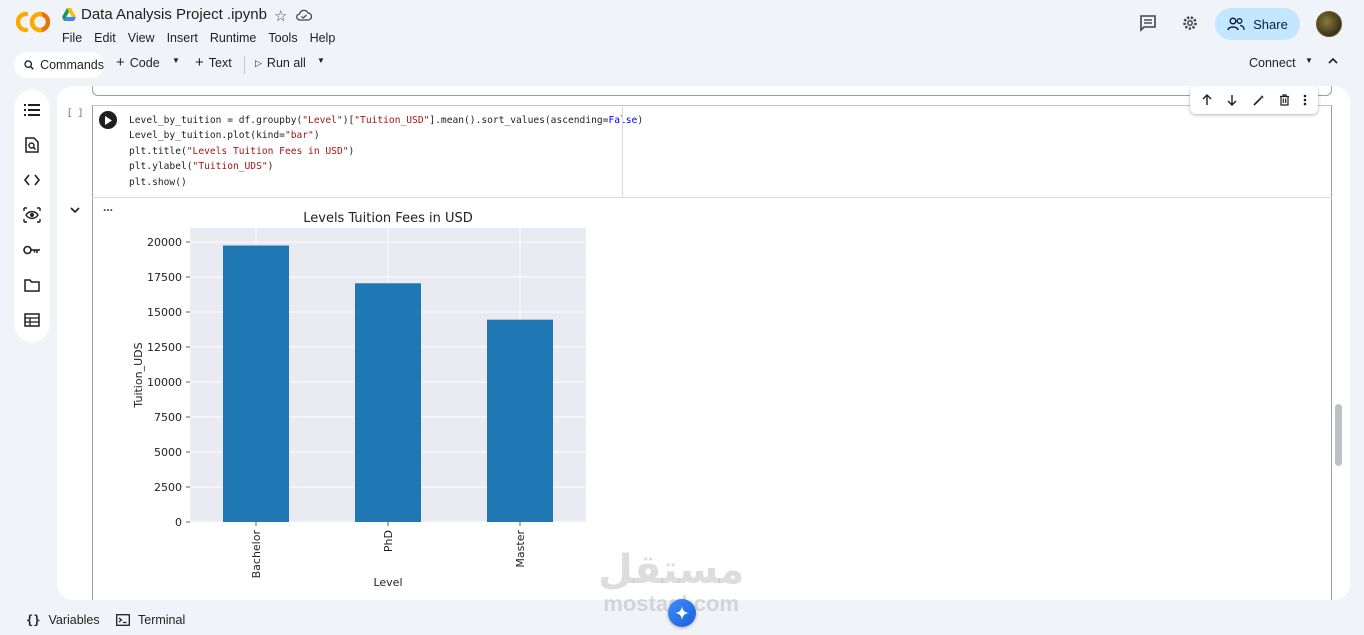 This screenshot has width=1364, height=635. Describe the element at coordinates (220, 63) in the screenshot. I see `add-text-label: Text` at that location.